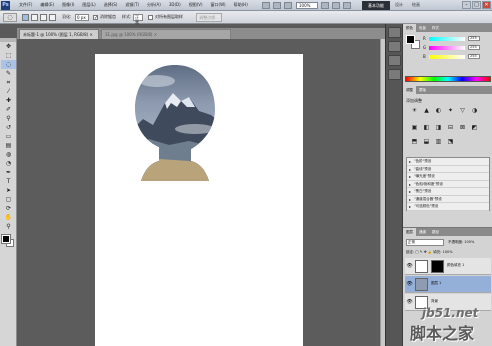 This screenshot has height=346, width=492. I want to click on preset-item: "黑白"预设, so click(448, 192).